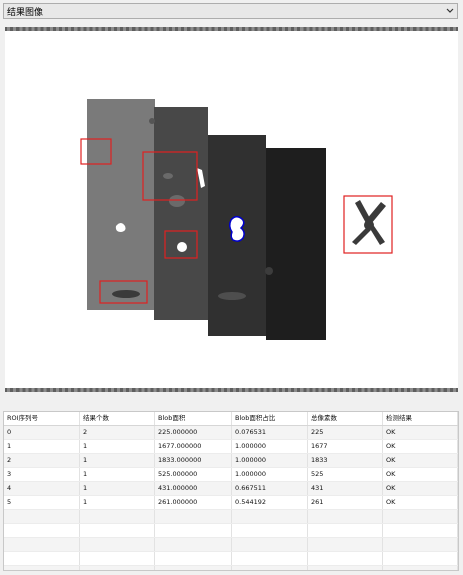 The width and height of the screenshot is (463, 575). I want to click on table-row: 2 1 1833.000000 1.000000 1833 OK, so click(231, 461).